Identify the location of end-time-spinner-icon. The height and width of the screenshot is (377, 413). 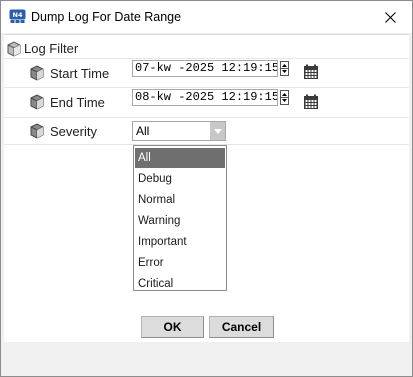
(284, 97).